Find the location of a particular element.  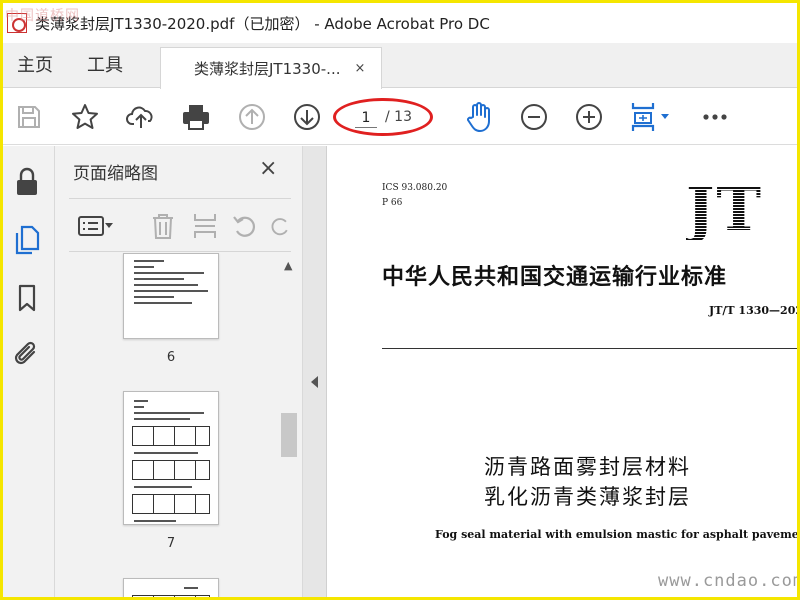

pages-icon is located at coordinates (27, 240).